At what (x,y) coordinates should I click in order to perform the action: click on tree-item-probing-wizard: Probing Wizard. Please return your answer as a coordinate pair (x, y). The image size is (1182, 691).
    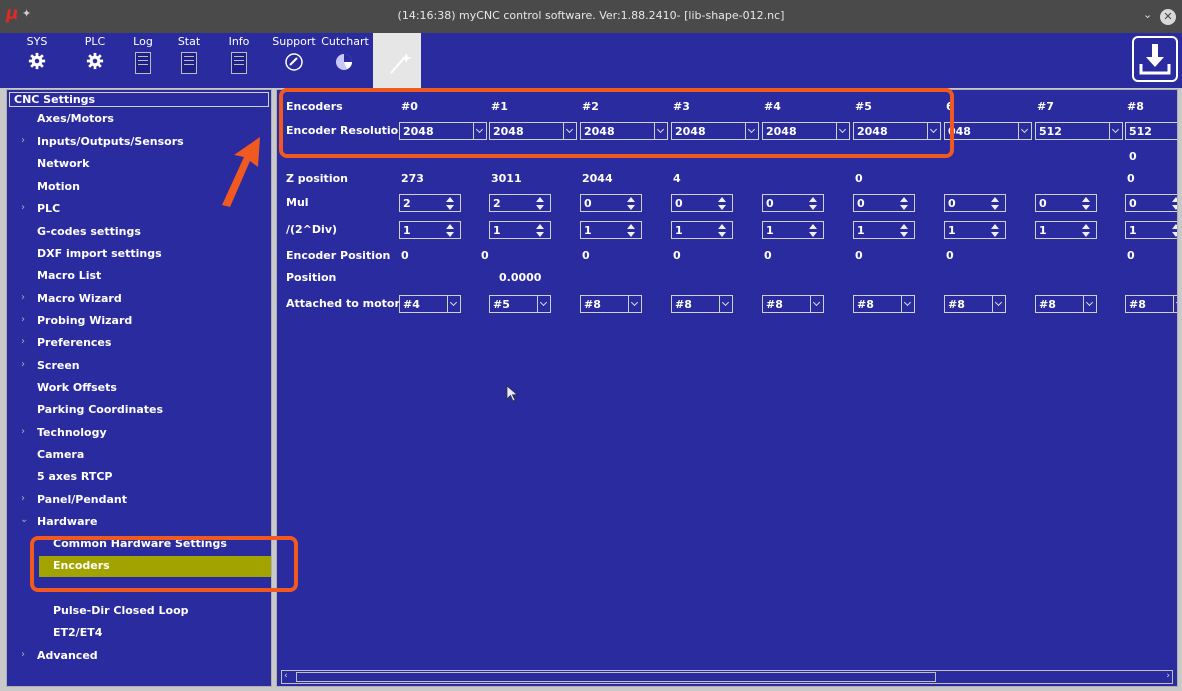
    Looking at the image, I should click on (84, 320).